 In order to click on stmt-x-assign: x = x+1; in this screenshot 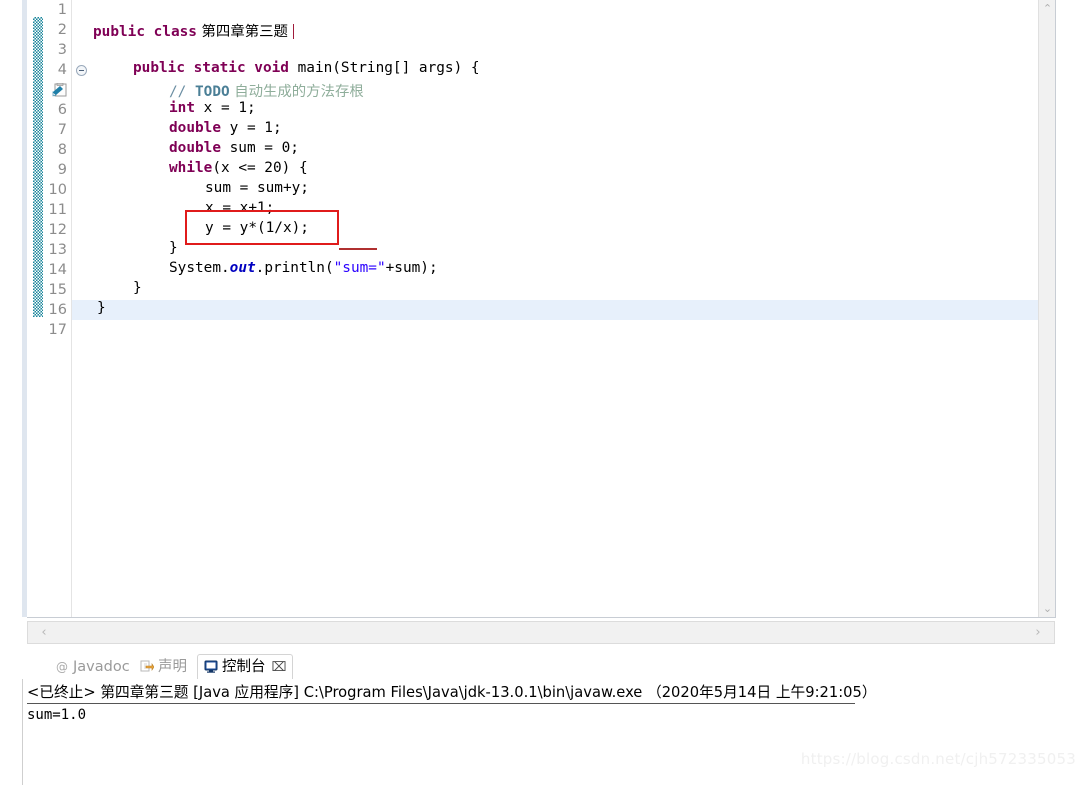, I will do `click(240, 208)`.